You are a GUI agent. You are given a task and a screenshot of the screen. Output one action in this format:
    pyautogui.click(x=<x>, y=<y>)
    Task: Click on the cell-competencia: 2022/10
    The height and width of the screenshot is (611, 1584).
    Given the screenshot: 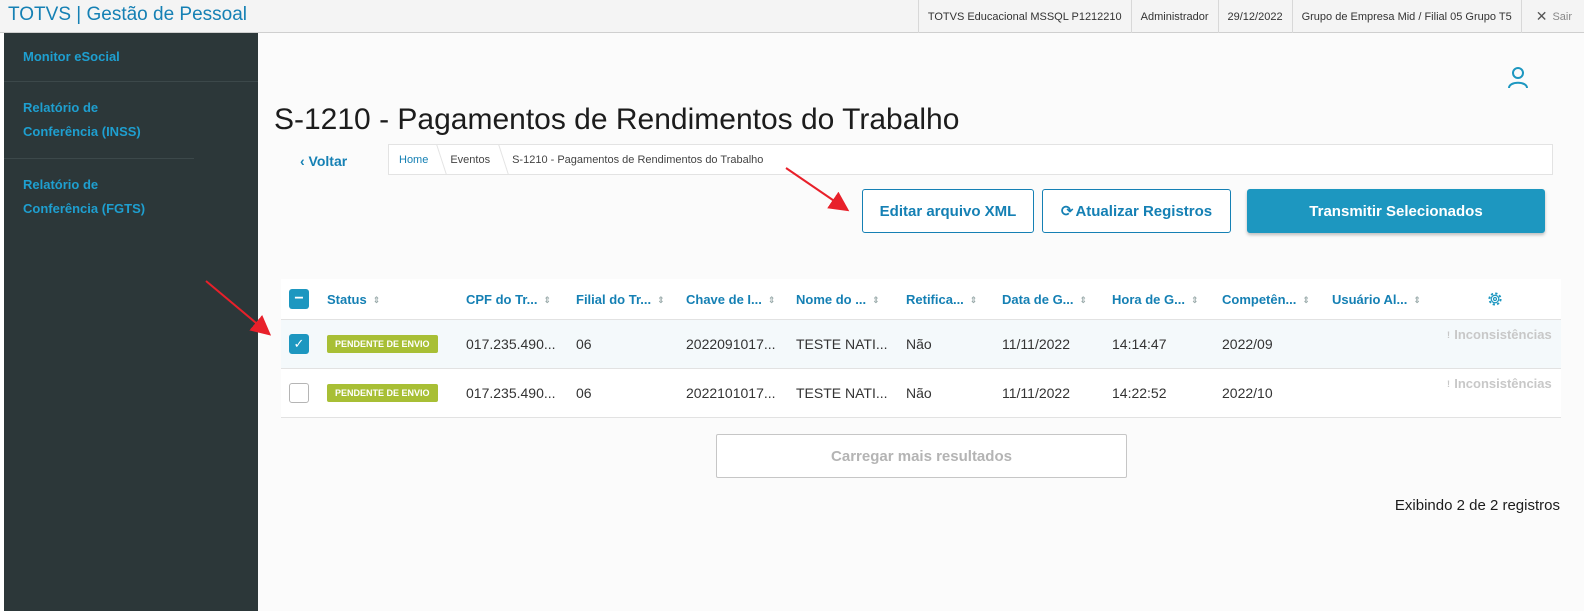 What is the action you would take?
    pyautogui.click(x=1247, y=393)
    